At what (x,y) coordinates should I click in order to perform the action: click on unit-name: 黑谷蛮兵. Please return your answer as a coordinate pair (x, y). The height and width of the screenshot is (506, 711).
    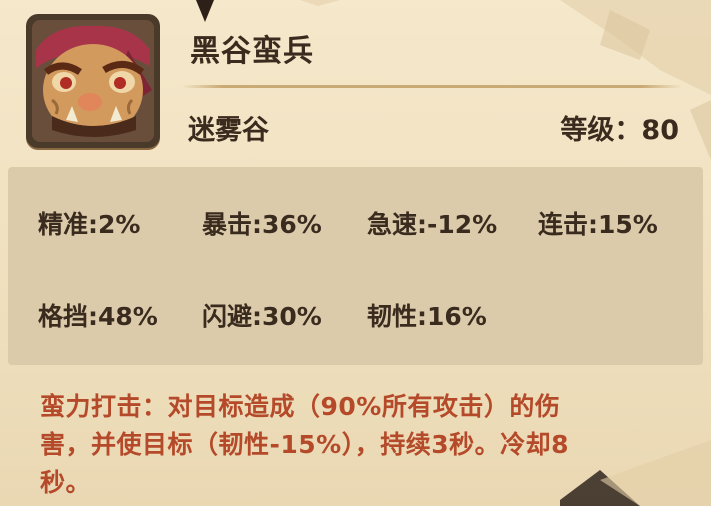
    Looking at the image, I should click on (252, 51).